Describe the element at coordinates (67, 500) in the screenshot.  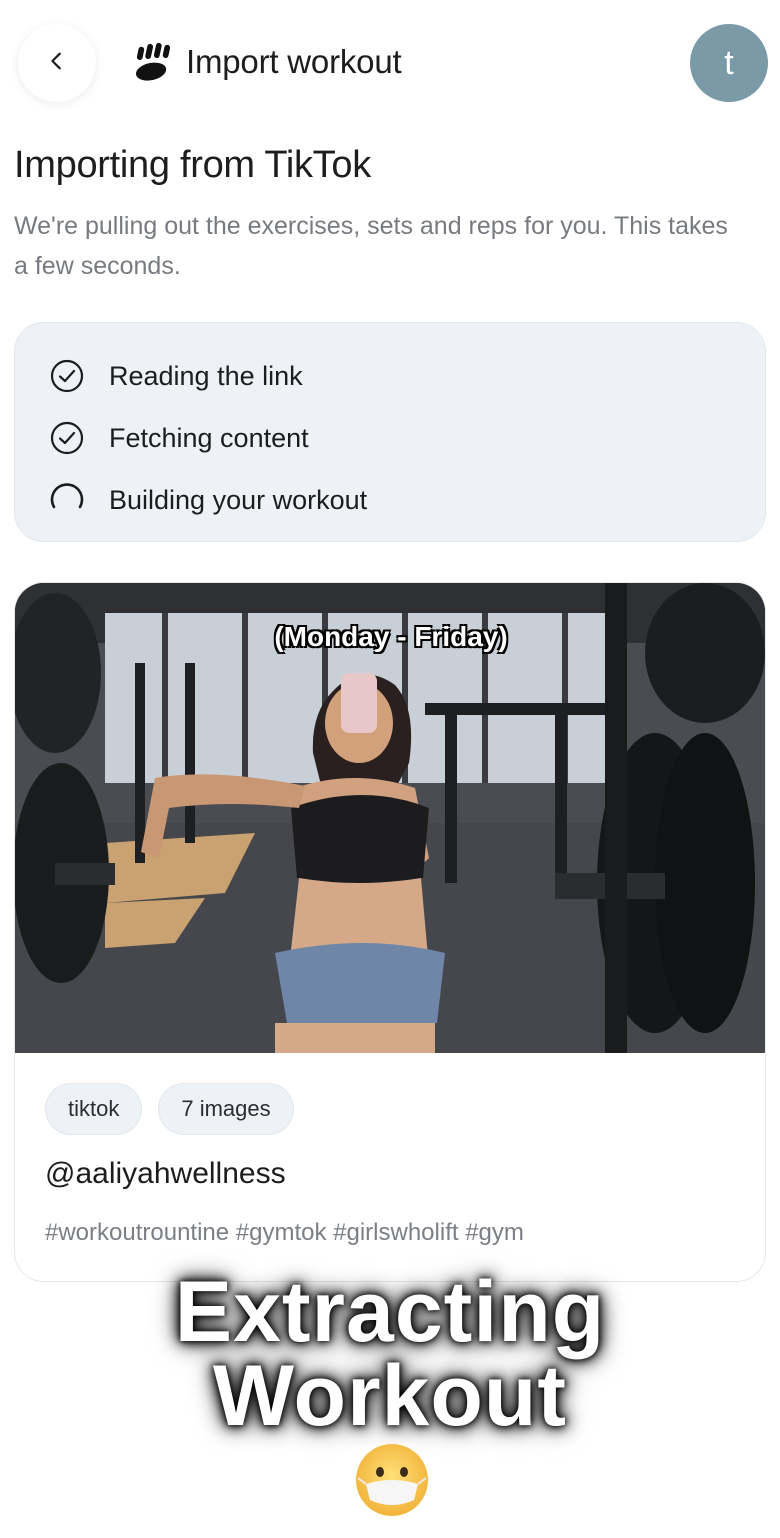
I see `spinner-icon` at that location.